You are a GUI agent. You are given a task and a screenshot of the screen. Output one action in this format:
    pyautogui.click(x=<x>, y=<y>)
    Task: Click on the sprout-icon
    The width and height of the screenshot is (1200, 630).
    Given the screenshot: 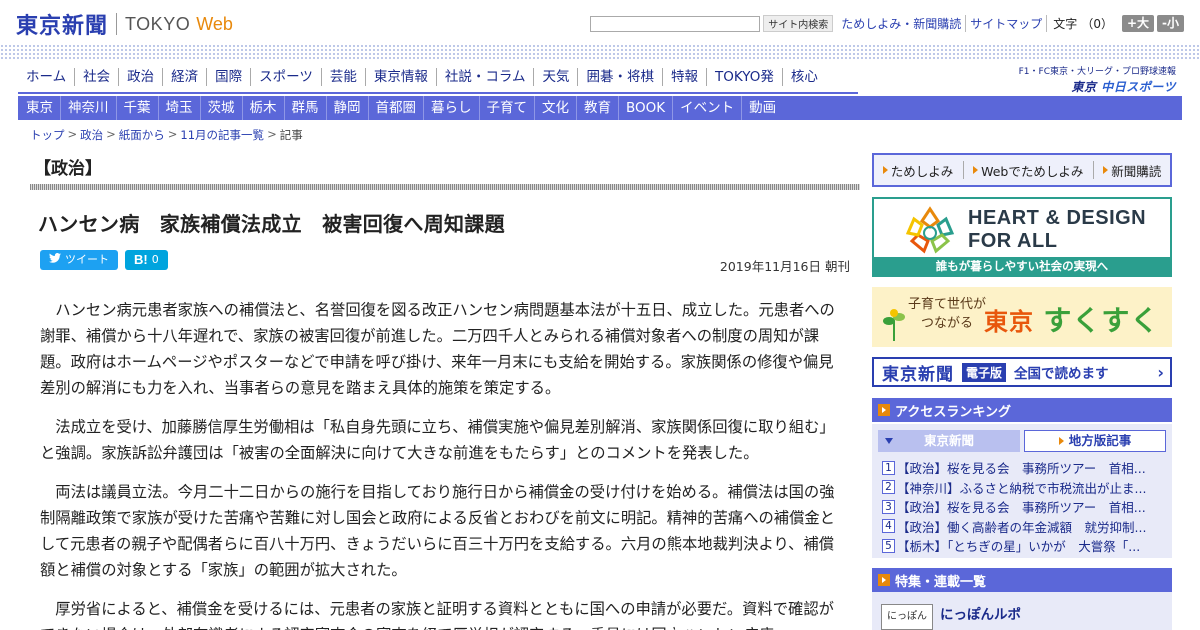 What is the action you would take?
    pyautogui.click(x=894, y=326)
    